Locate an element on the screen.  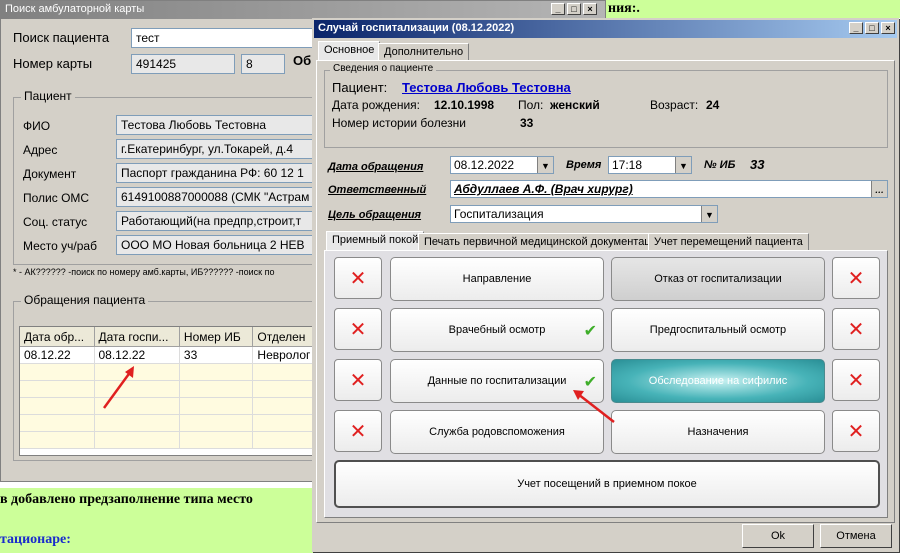
delete-obstetric-button: ✕ is located at coordinates (358, 431).